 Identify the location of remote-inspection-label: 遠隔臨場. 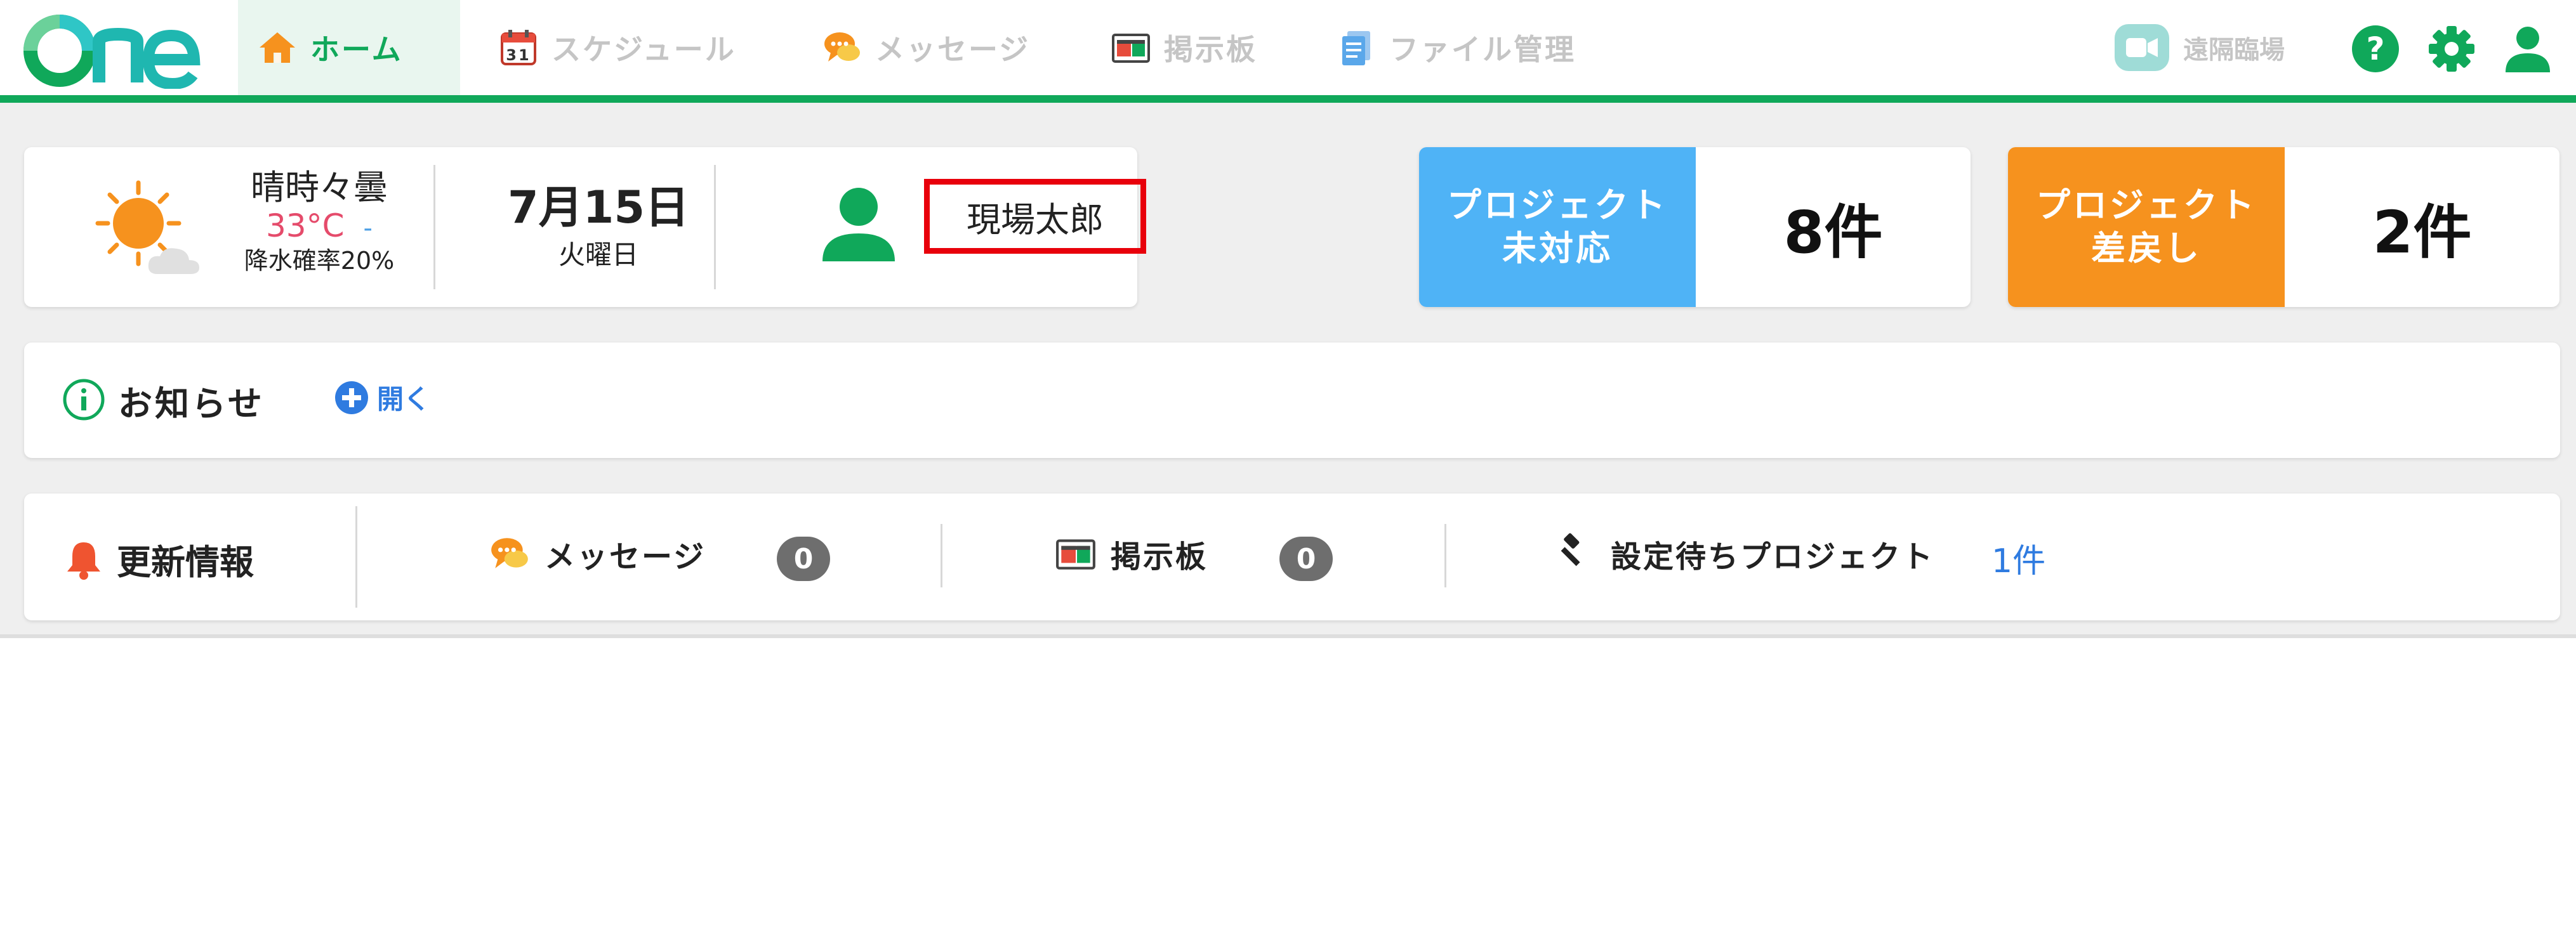
(2234, 50).